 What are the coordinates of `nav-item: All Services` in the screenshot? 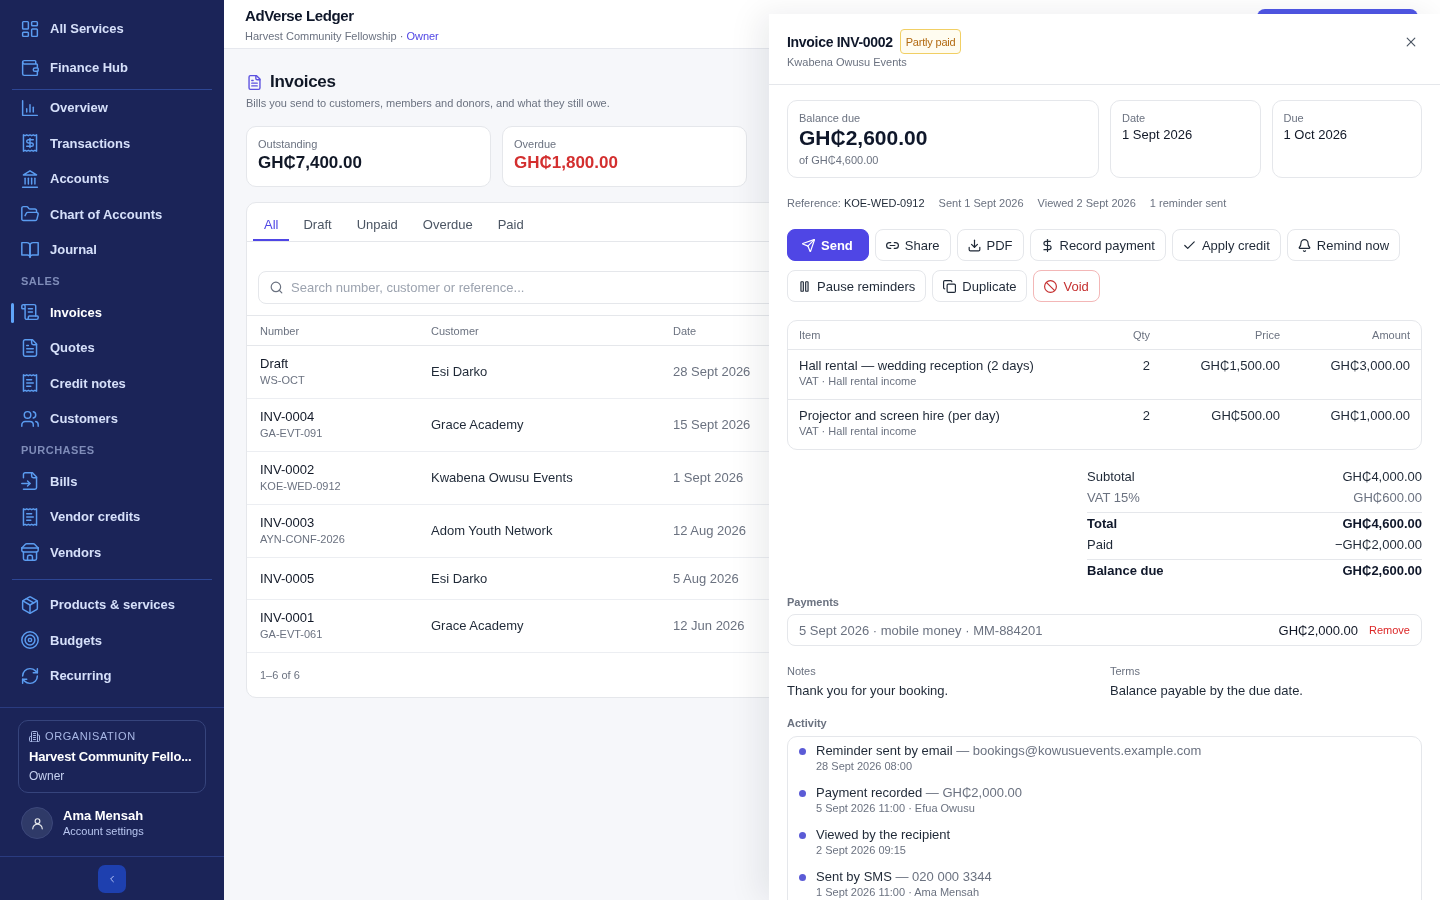 It's located at (112, 28).